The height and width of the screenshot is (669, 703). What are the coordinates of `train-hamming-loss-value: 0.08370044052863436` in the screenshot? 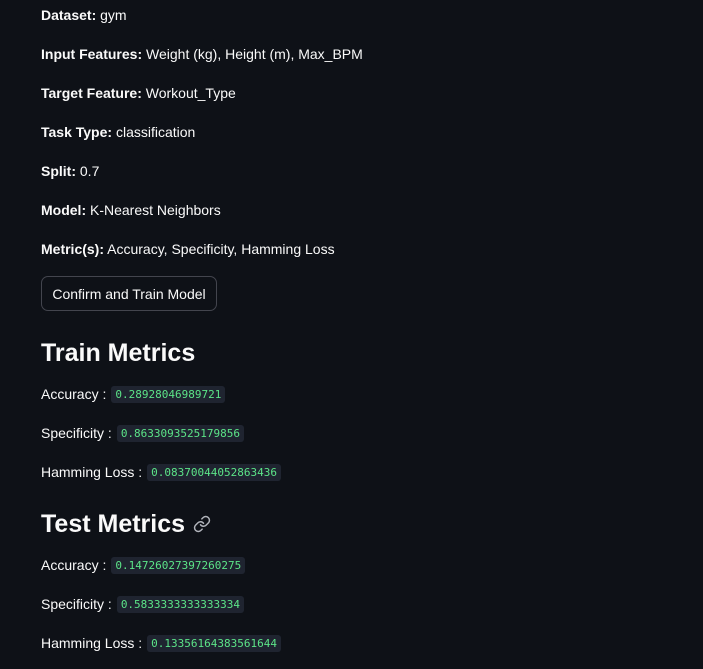 It's located at (214, 472).